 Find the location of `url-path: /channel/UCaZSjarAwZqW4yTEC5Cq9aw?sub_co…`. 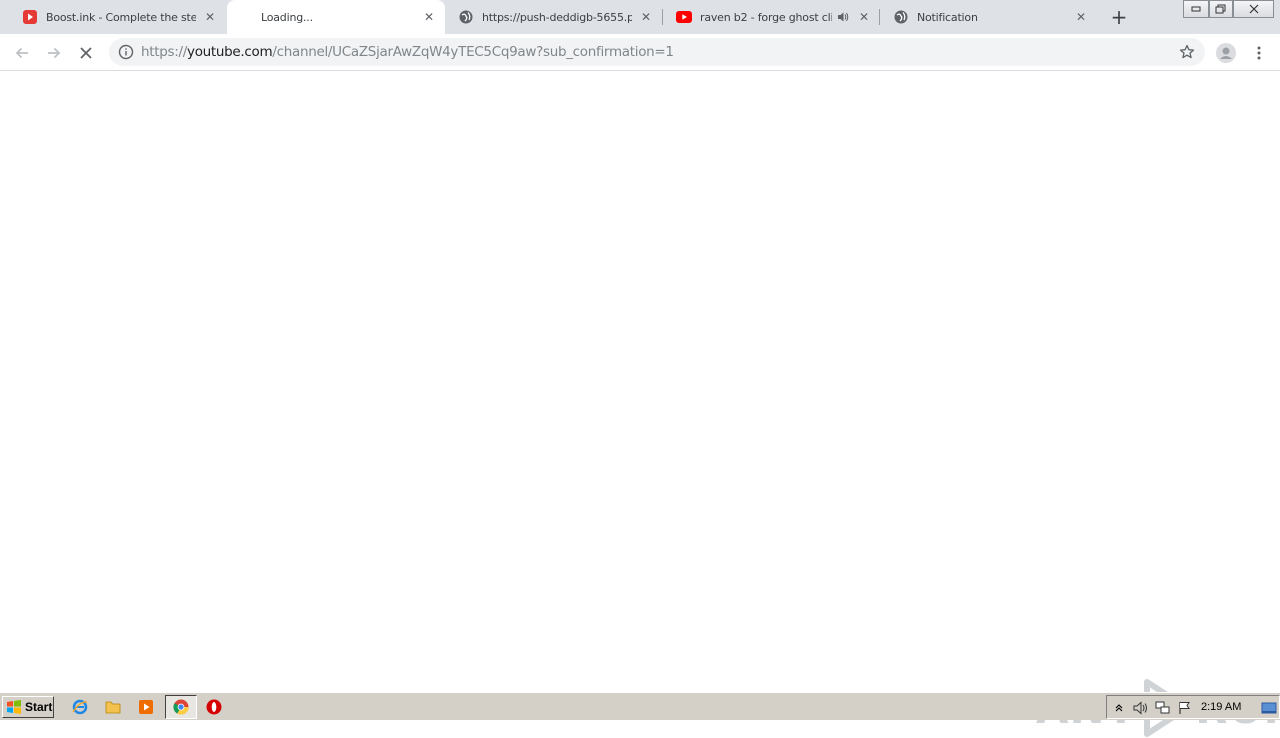

url-path: /channel/UCaZSjarAwZqW4yTEC5Cq9aw?sub_co… is located at coordinates (473, 52).